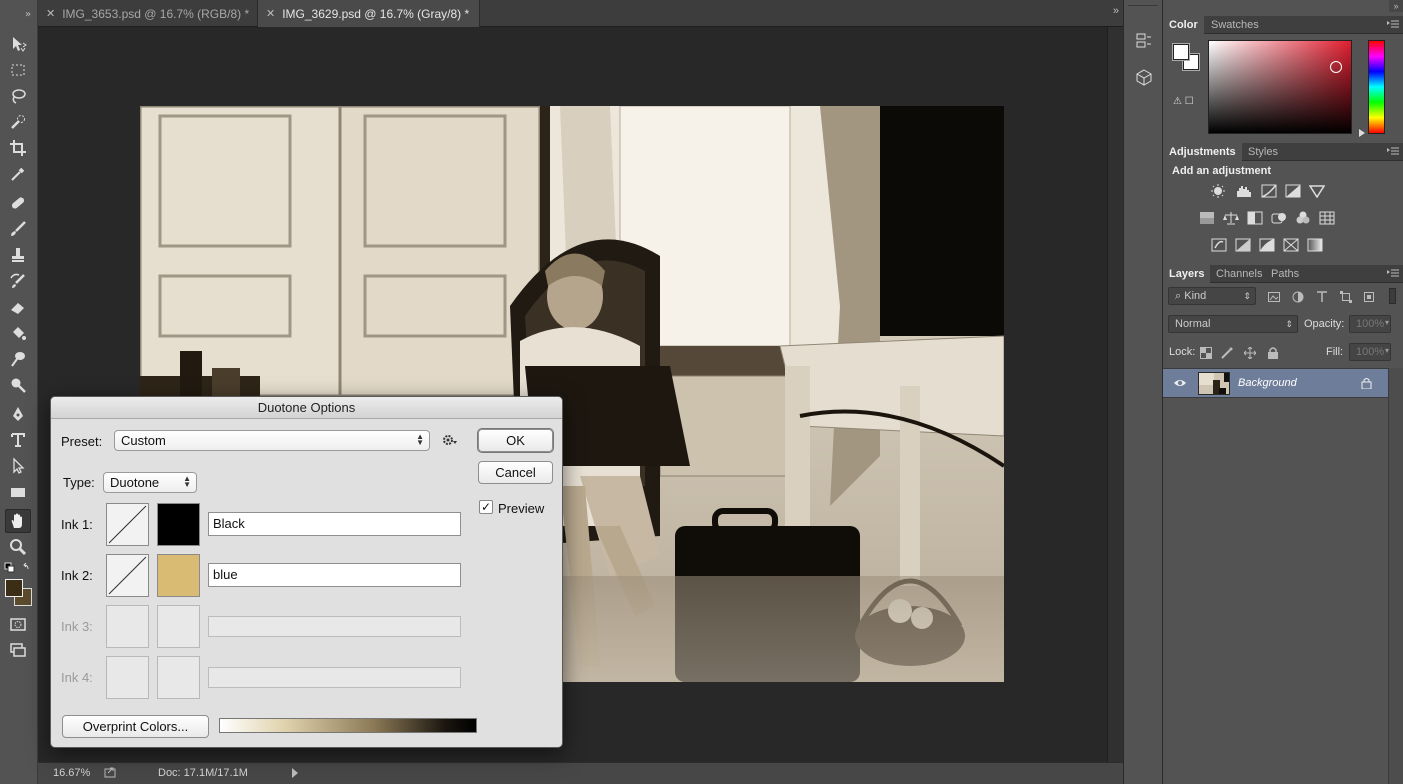 This screenshot has height=784, width=1403. Describe the element at coordinates (1274, 296) in the screenshot. I see `filter-pixel-icon` at that location.